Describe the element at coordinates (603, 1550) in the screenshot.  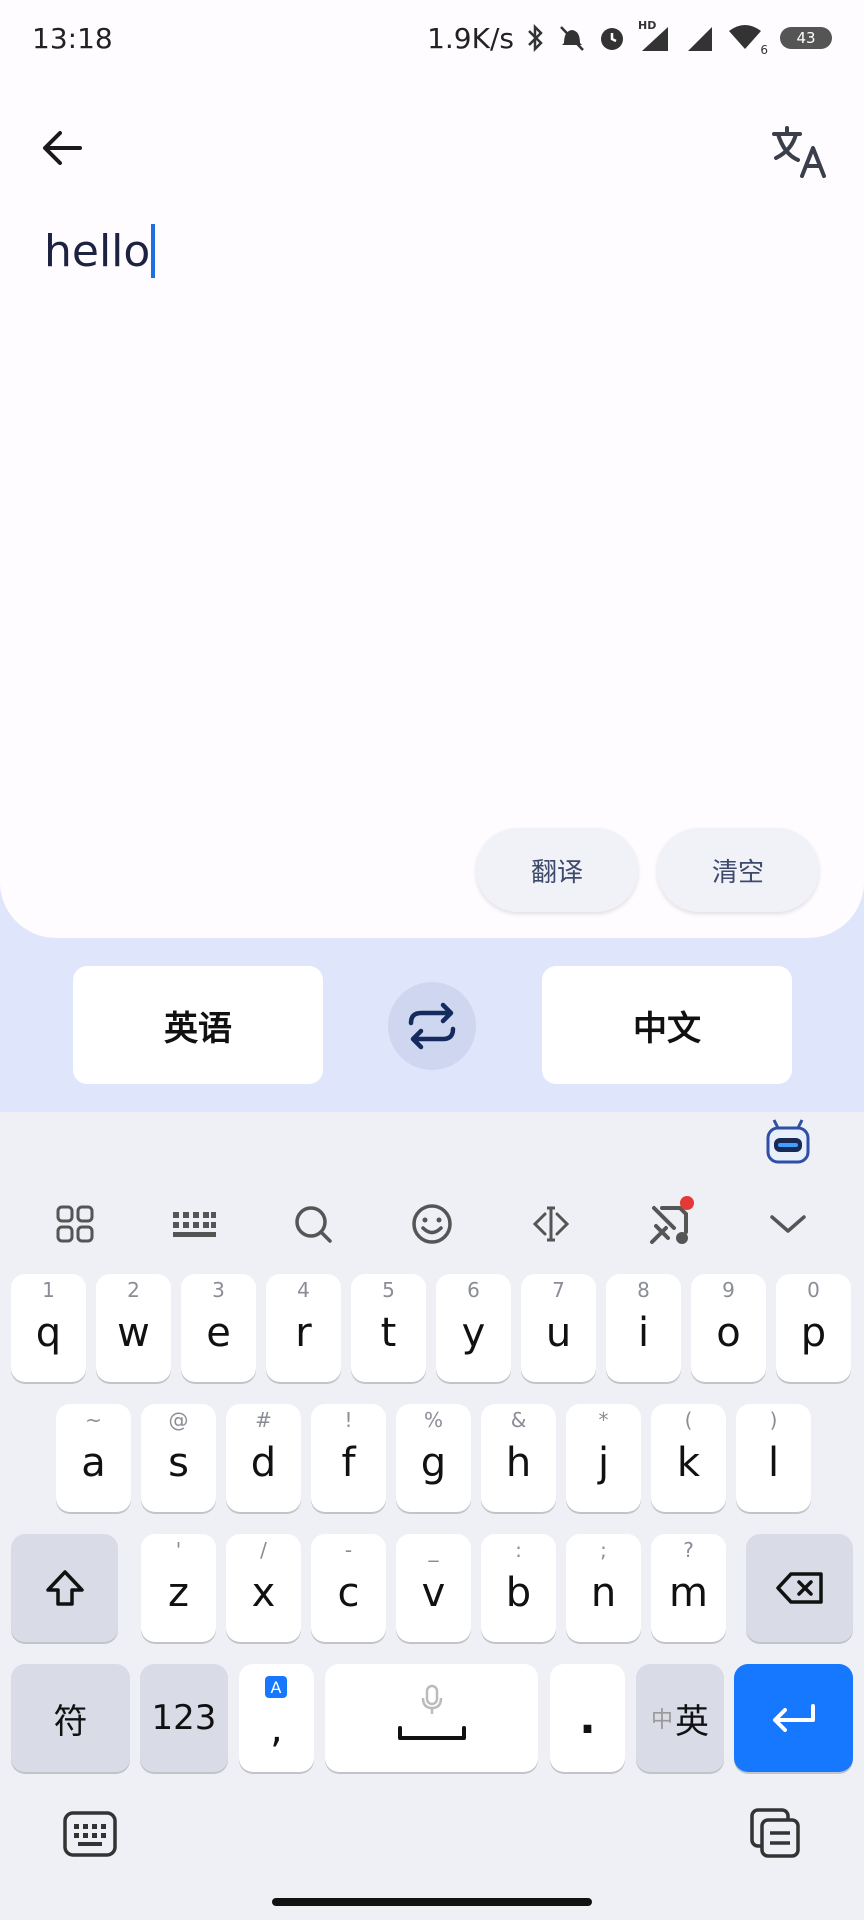
I see `key-hint: ;` at that location.